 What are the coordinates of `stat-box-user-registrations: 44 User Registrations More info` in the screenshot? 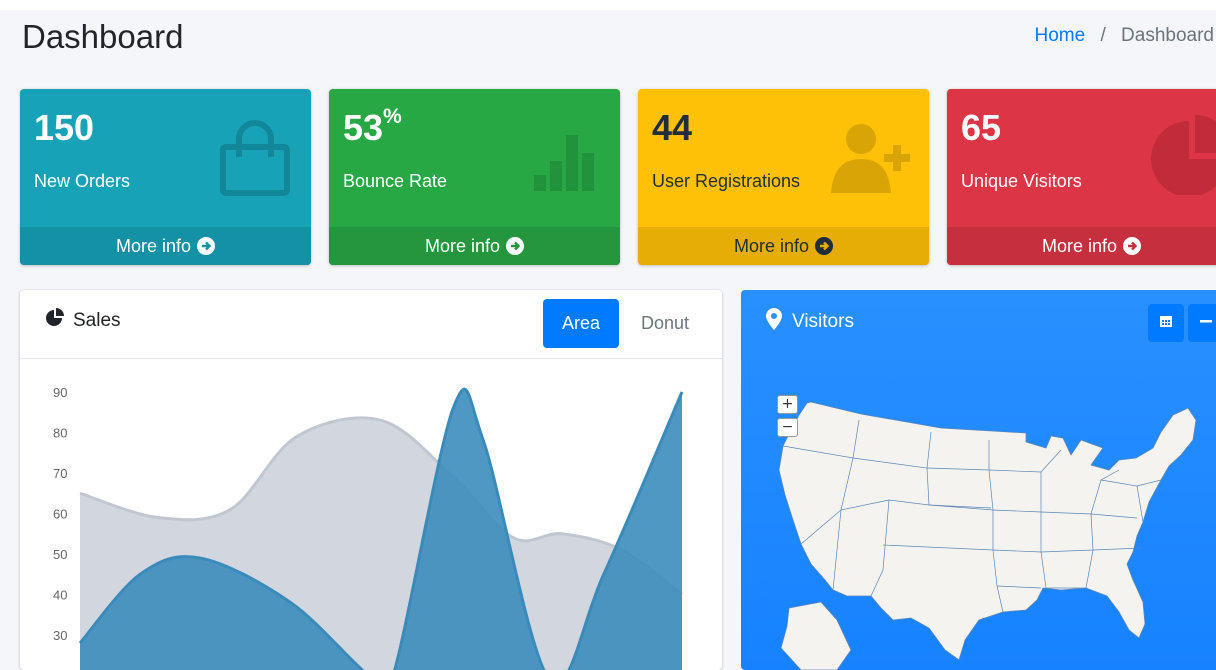 It's located at (783, 177).